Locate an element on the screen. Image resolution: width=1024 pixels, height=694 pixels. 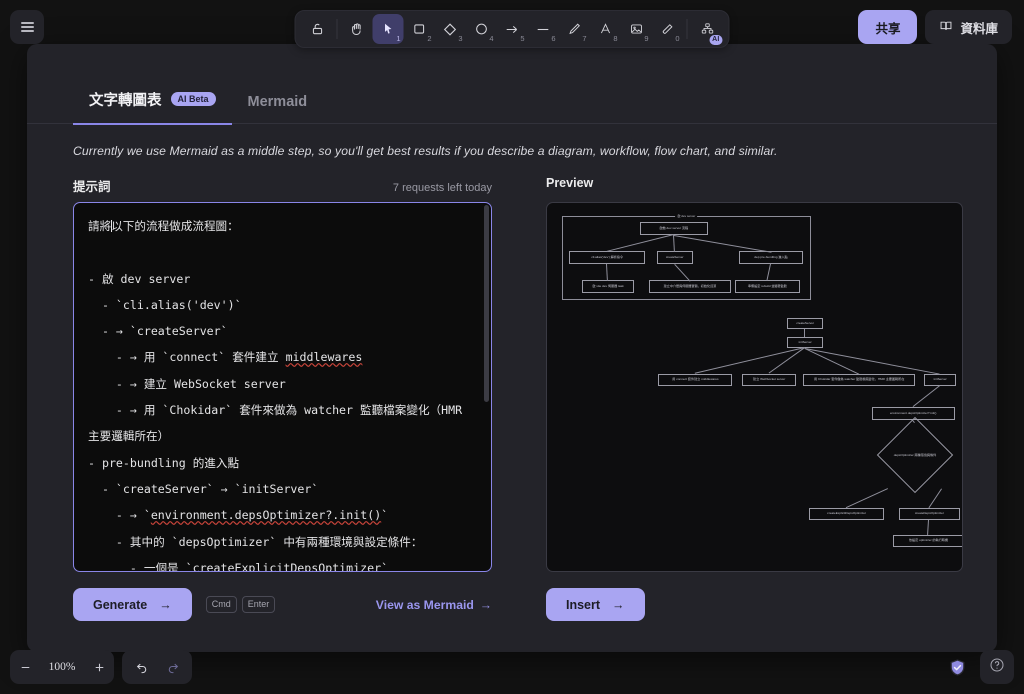
diagram-node: dep pre-bundling 進入點 is located at coordinates (771, 257).